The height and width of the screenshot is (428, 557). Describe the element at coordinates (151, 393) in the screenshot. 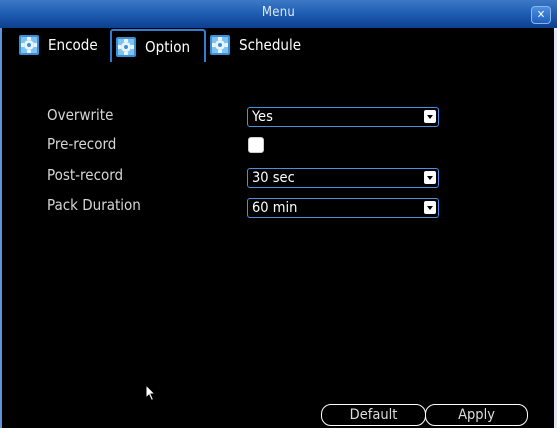

I see `mouse-pointer-icon` at that location.